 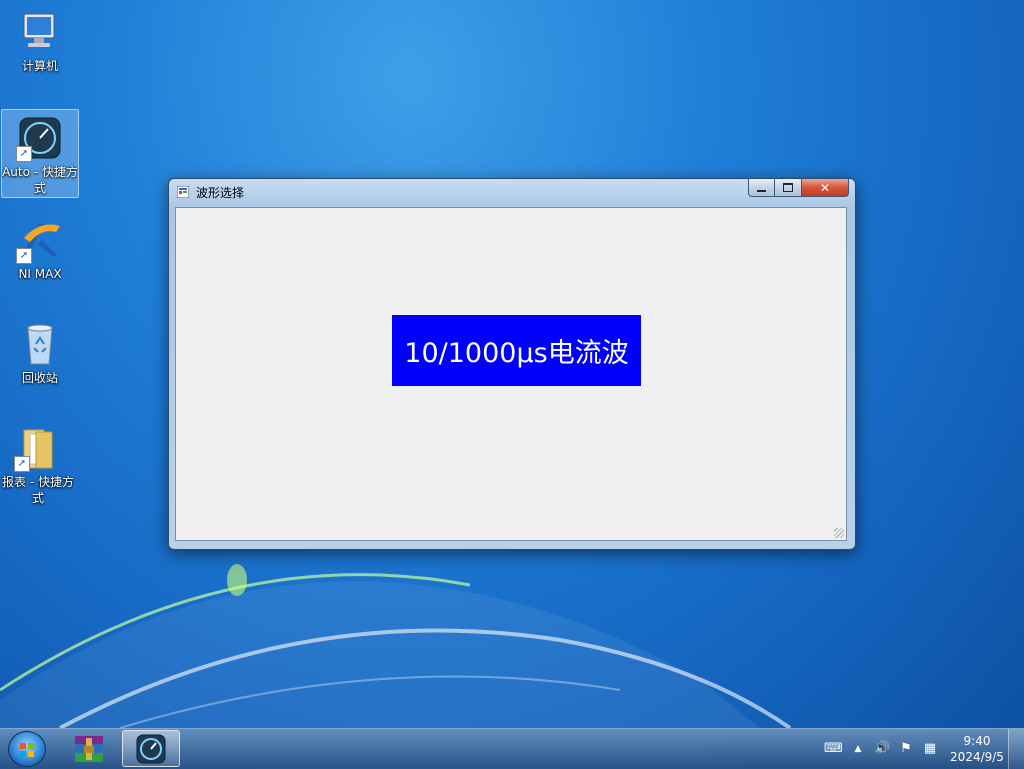 I want to click on desktop-icon-auto: ➚ Auto - 快捷方式, so click(x=40, y=153).